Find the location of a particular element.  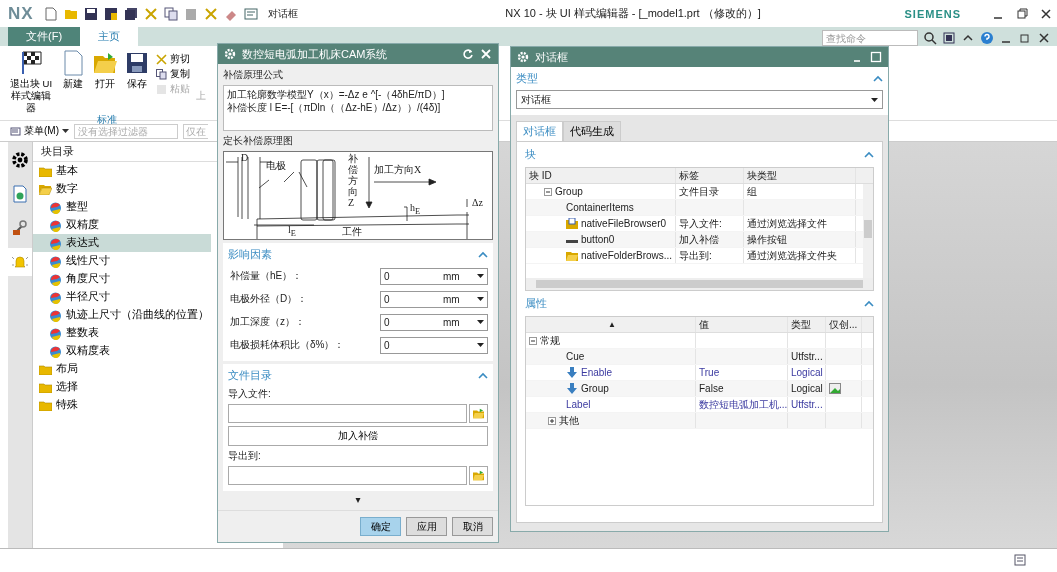

column-header: ▲ is located at coordinates (611, 324).